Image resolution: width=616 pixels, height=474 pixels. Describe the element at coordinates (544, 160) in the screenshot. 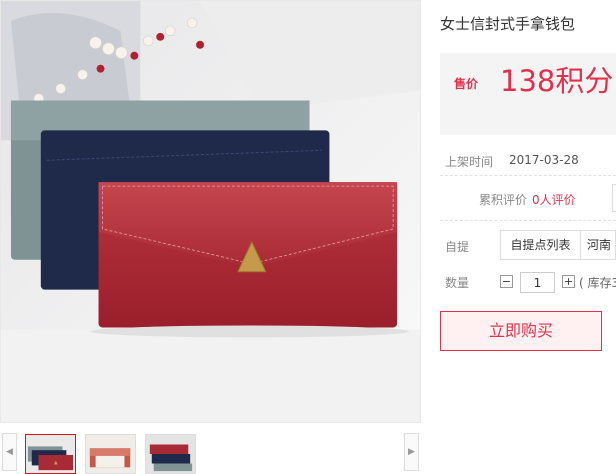

I see `list-date-value: 2017-03-28` at that location.